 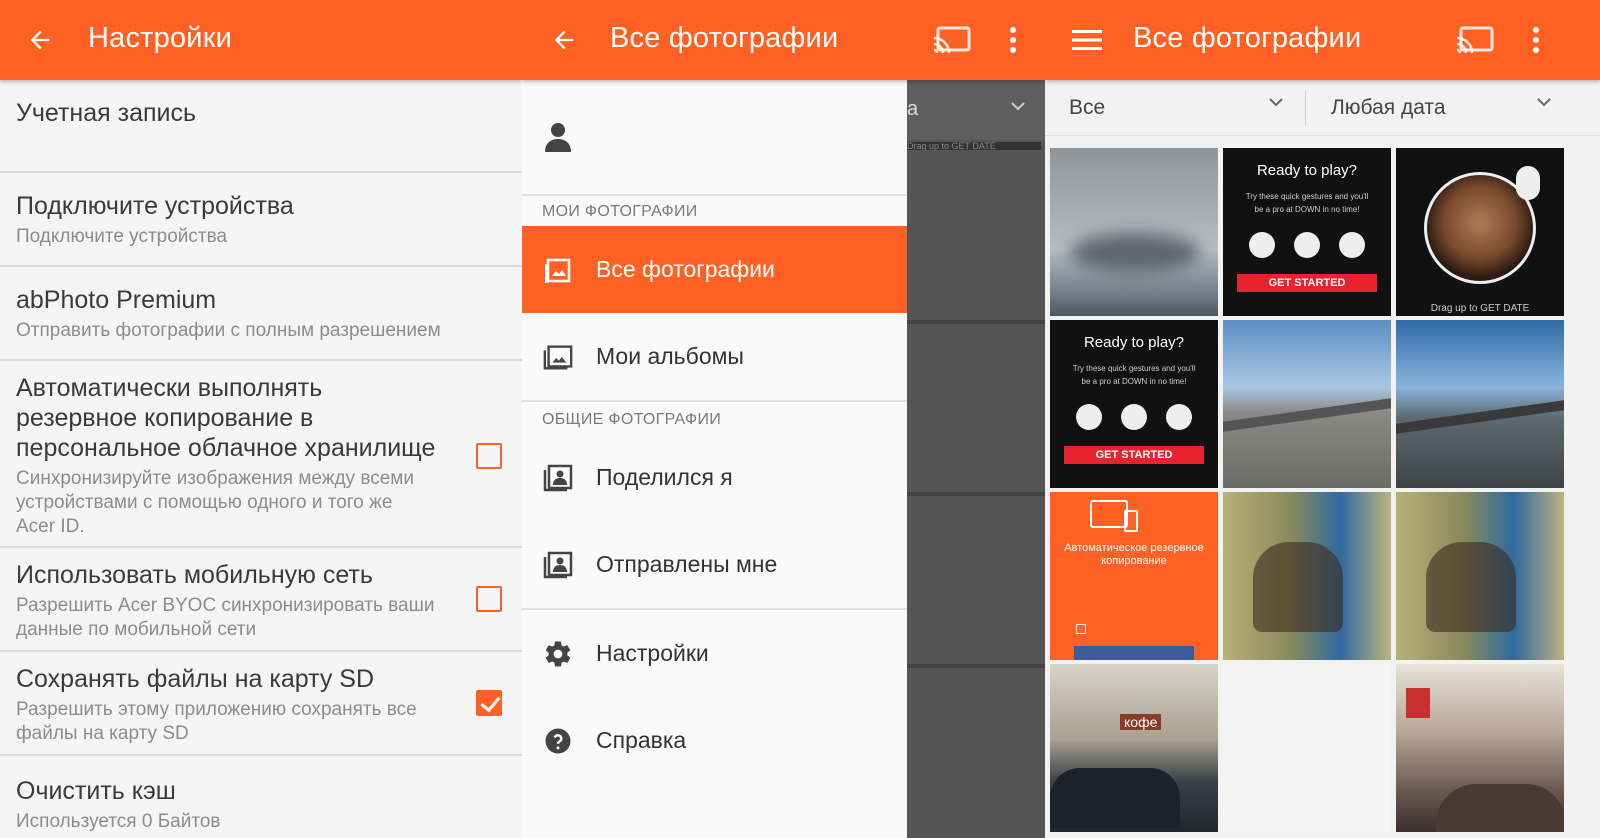 I want to click on setting-title: Подключите устройства, so click(x=155, y=206).